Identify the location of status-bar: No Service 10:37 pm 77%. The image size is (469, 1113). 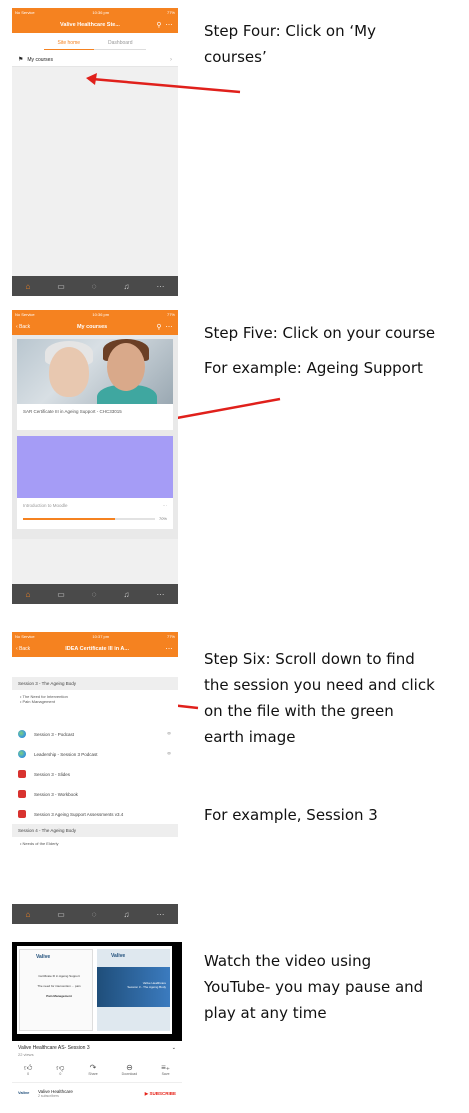
(95, 636).